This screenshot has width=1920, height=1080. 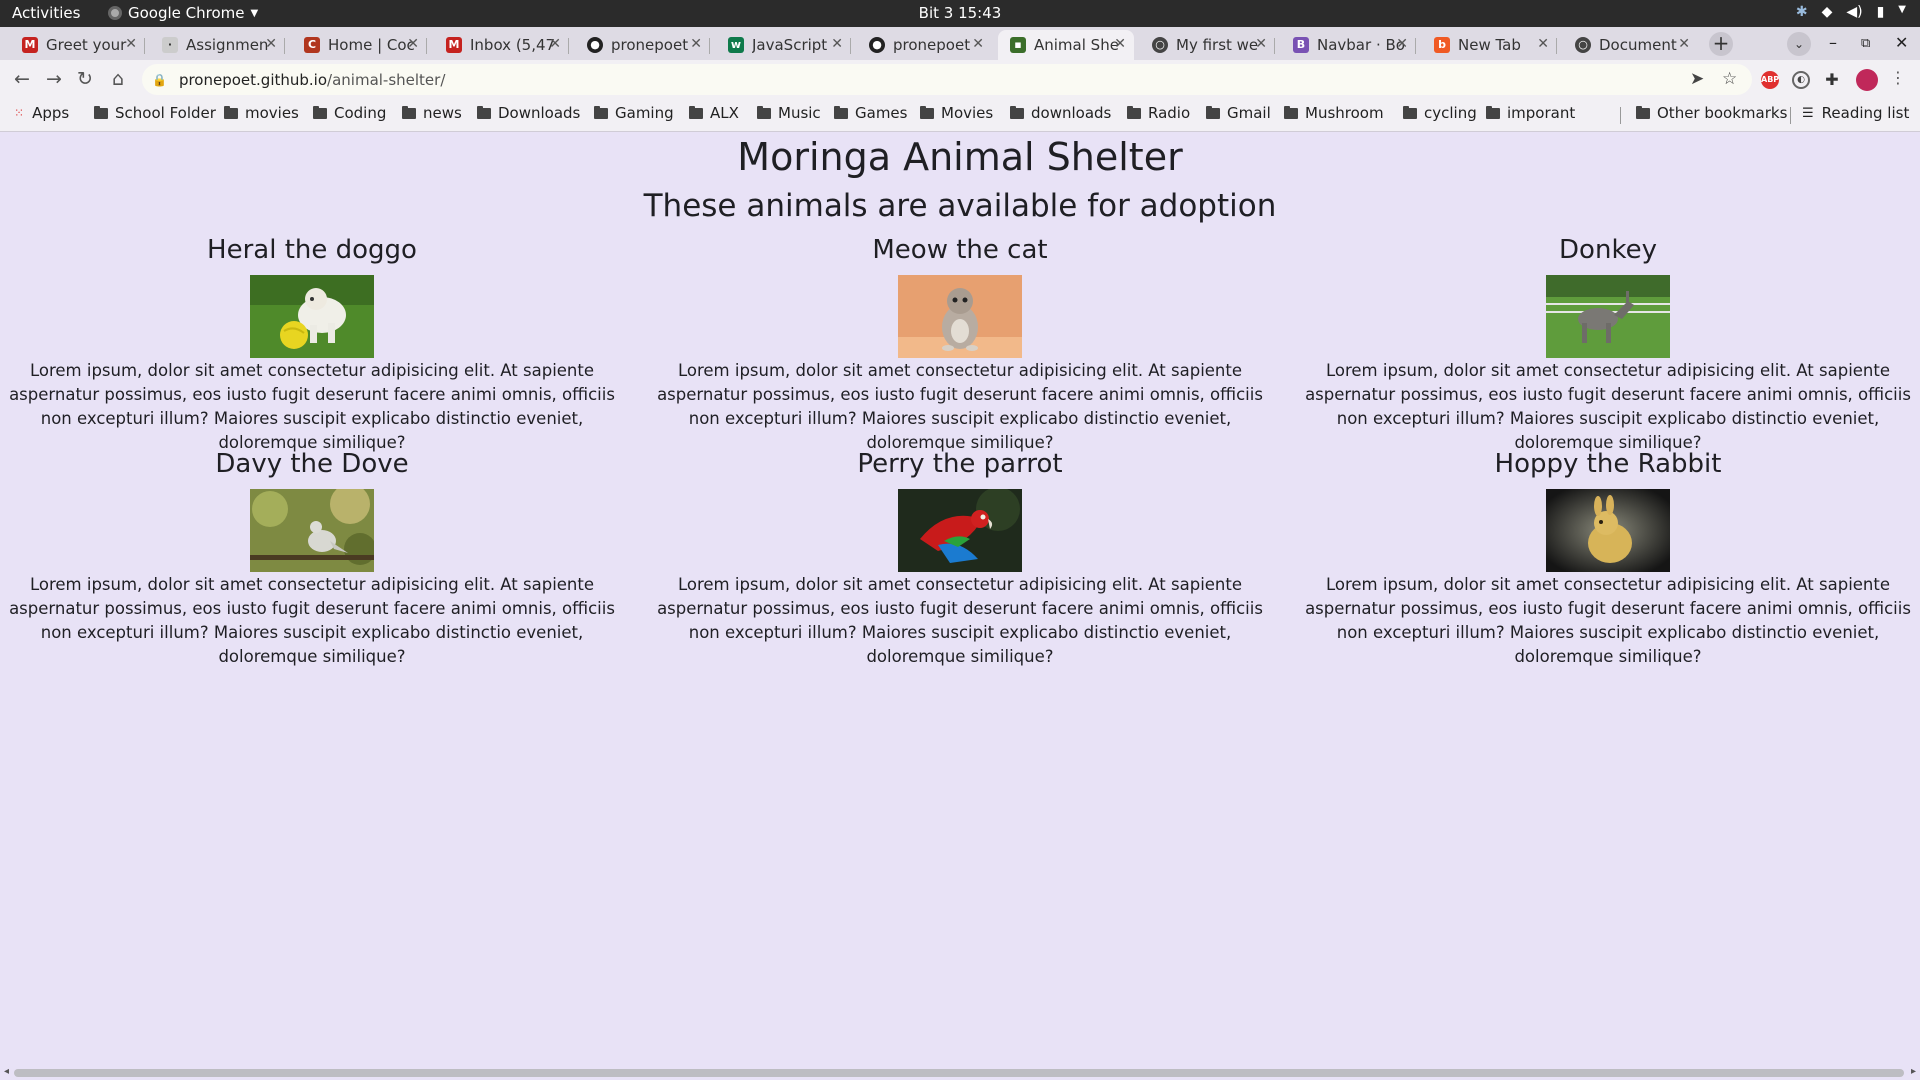 What do you see at coordinates (46, 13) in the screenshot?
I see `activities-button: Activities` at bounding box center [46, 13].